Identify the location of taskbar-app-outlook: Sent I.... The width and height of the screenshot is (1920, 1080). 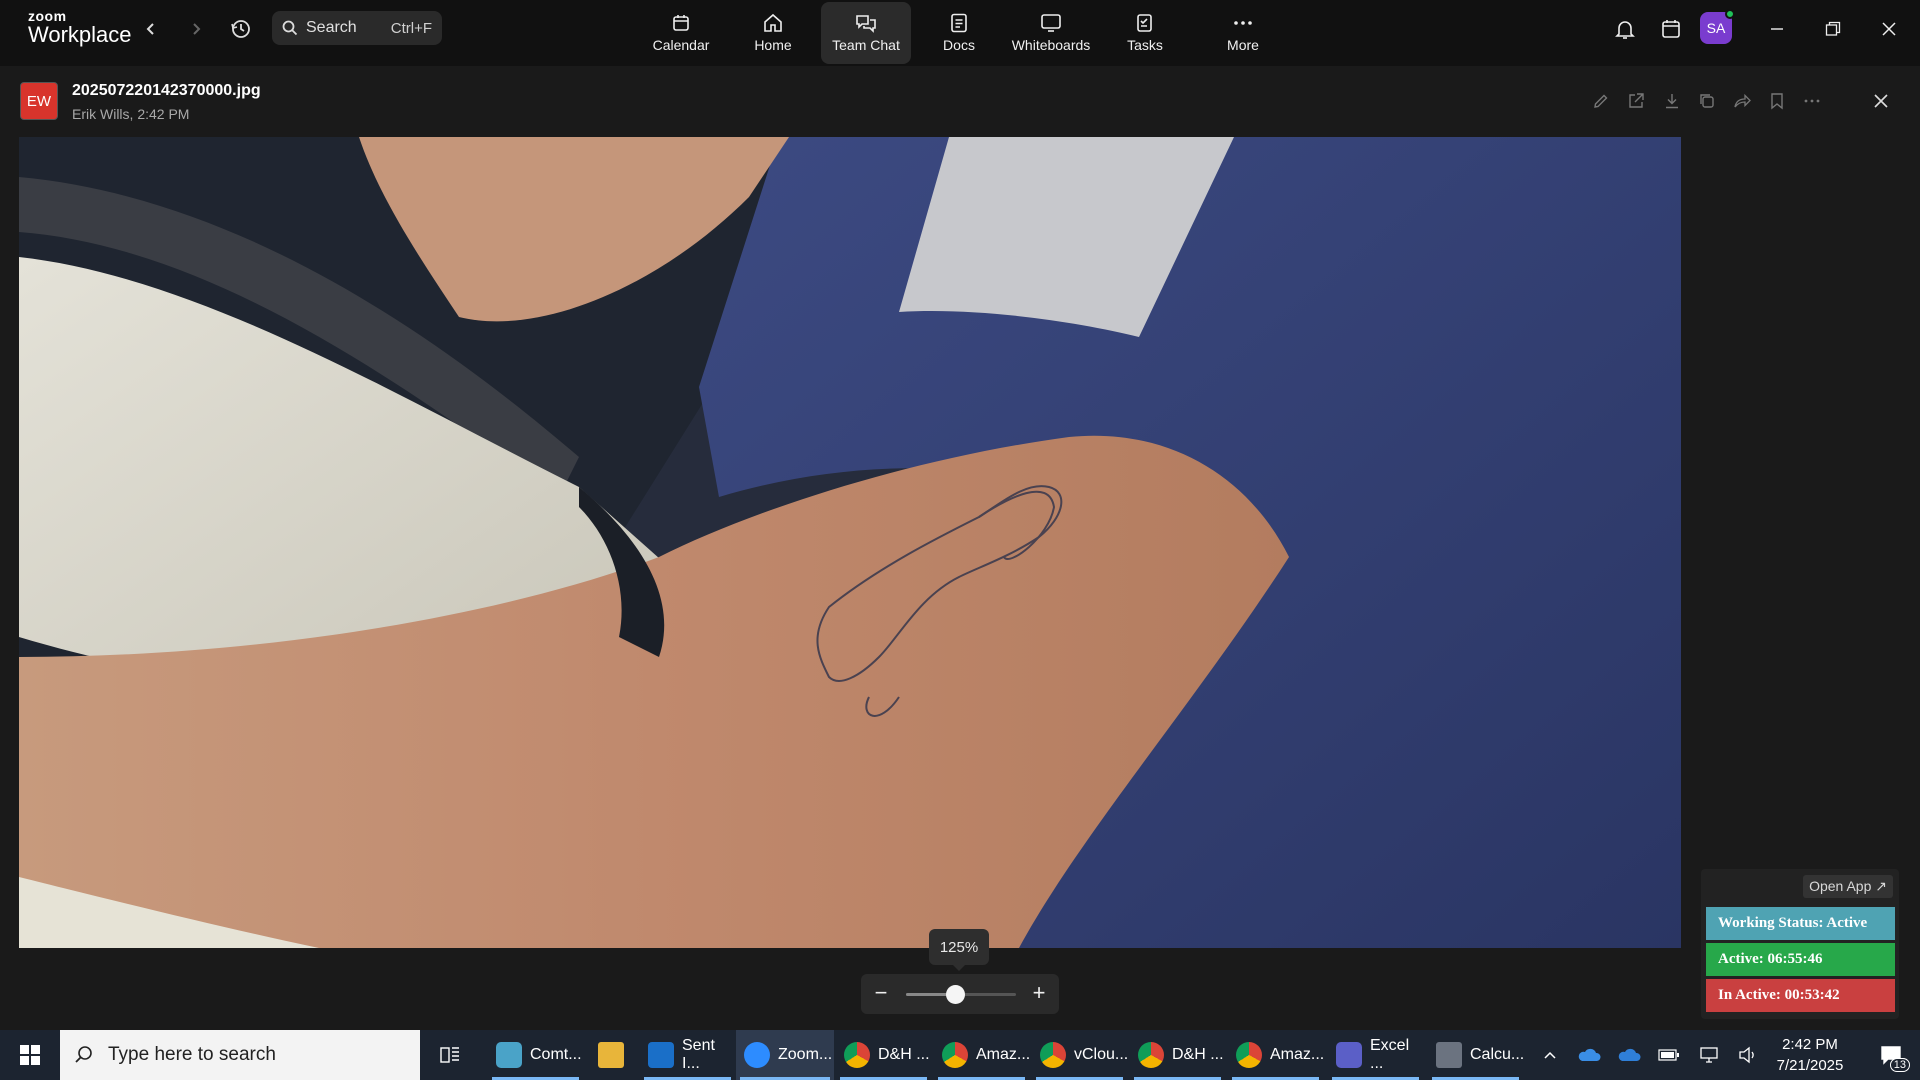
(687, 1055).